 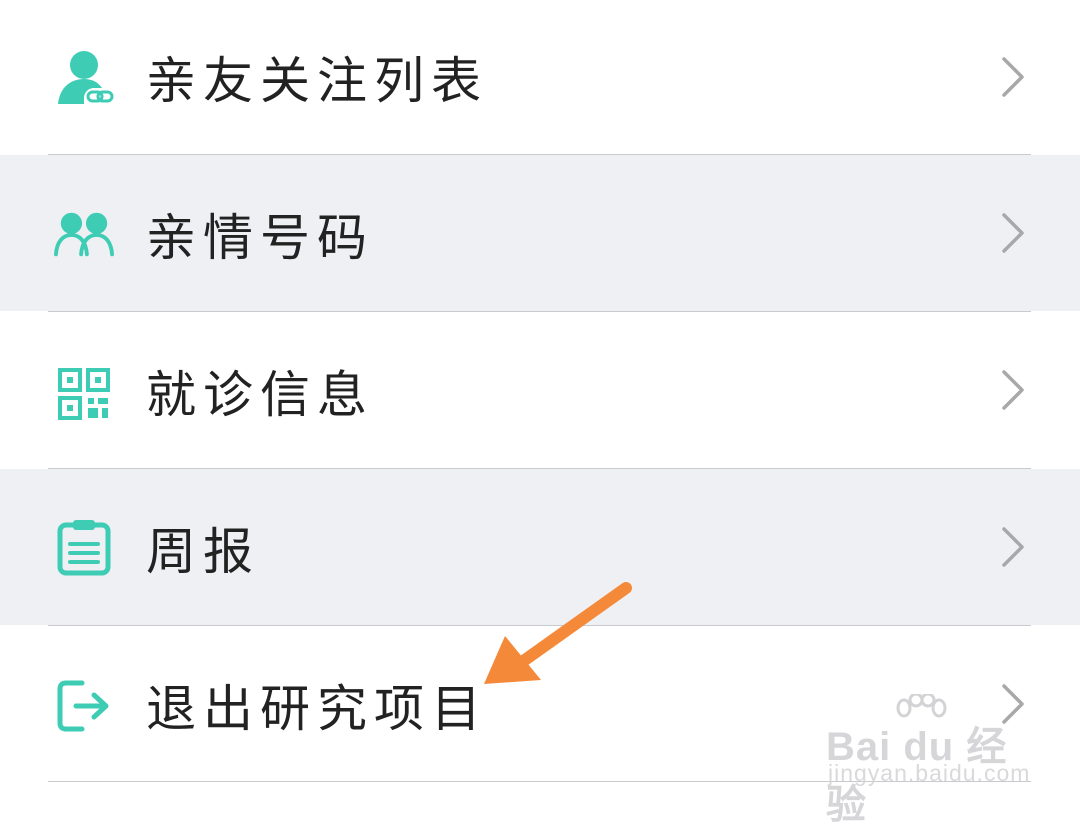 I want to click on baidu-watermark: Bai du 经验 jingyan.baidu.com, so click(x=927, y=760).